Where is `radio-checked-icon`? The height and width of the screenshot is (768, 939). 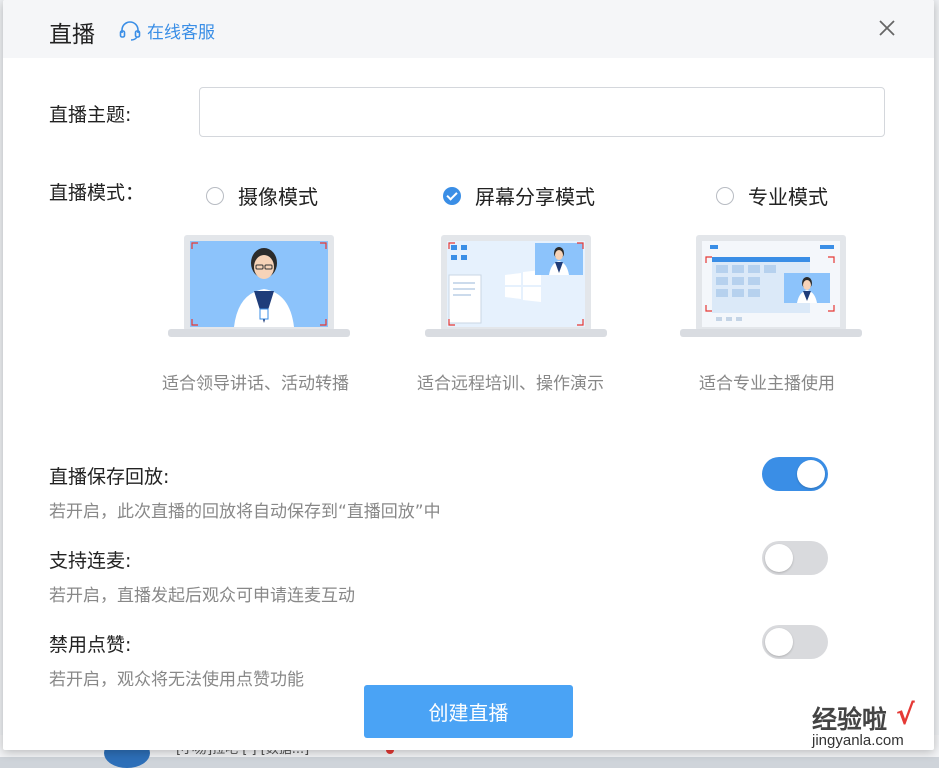
radio-checked-icon is located at coordinates (452, 195).